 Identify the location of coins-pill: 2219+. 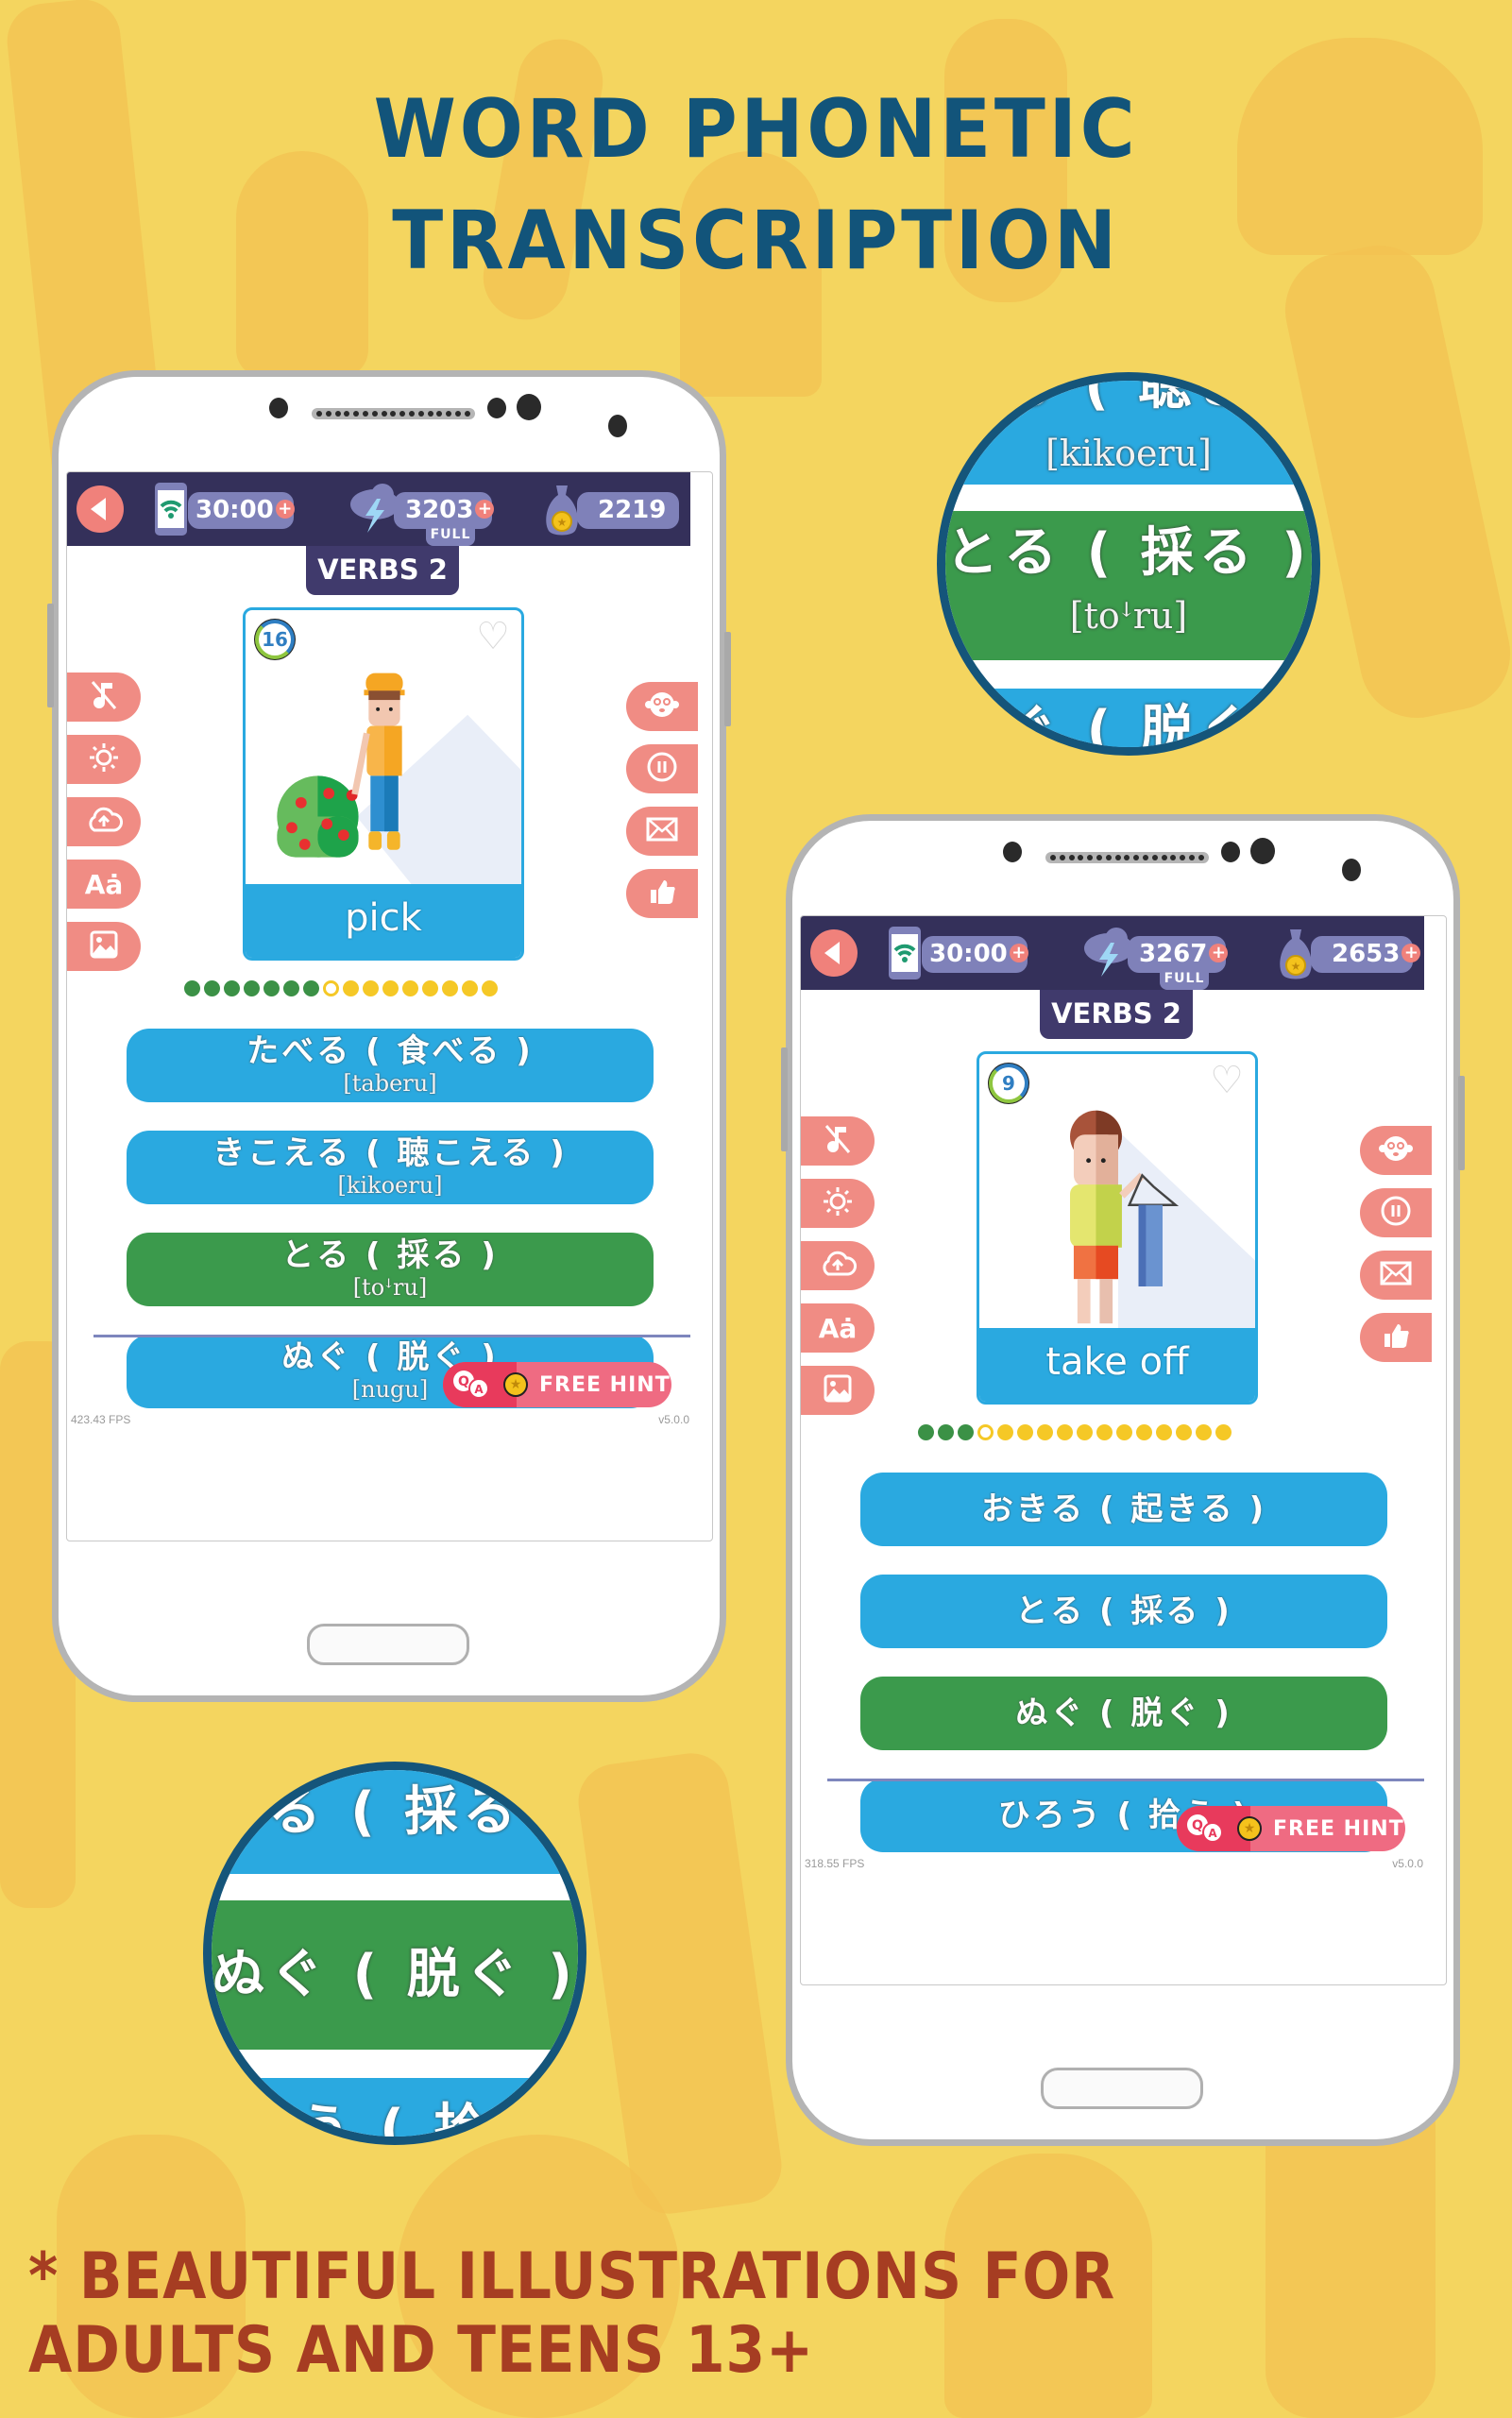
(628, 511).